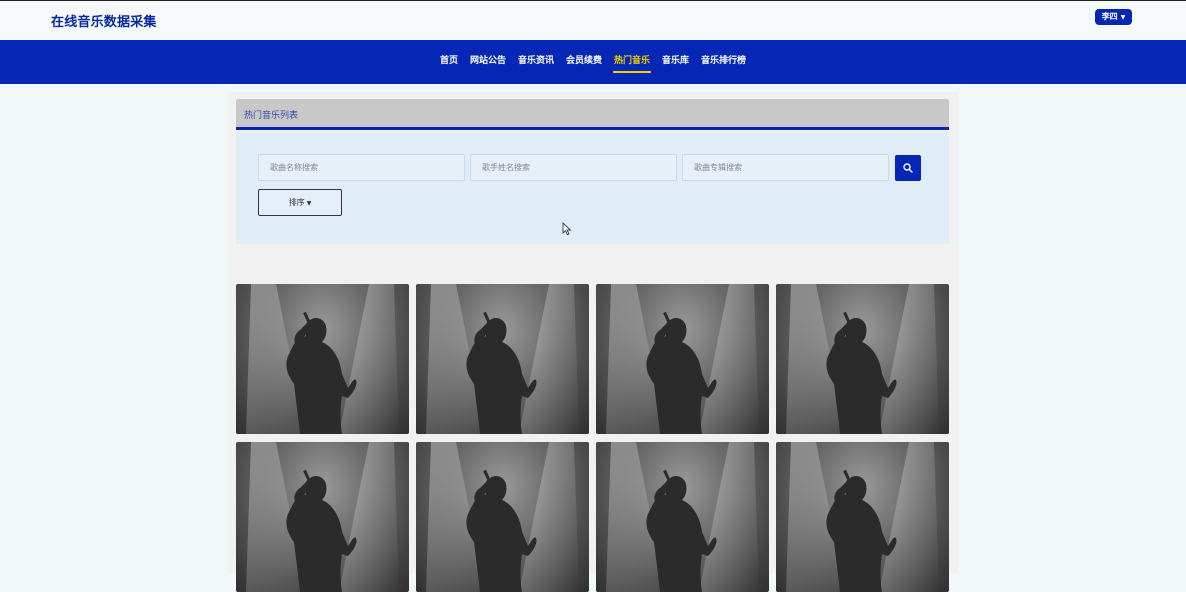  I want to click on panel-title: 热门音乐列表, so click(271, 116).